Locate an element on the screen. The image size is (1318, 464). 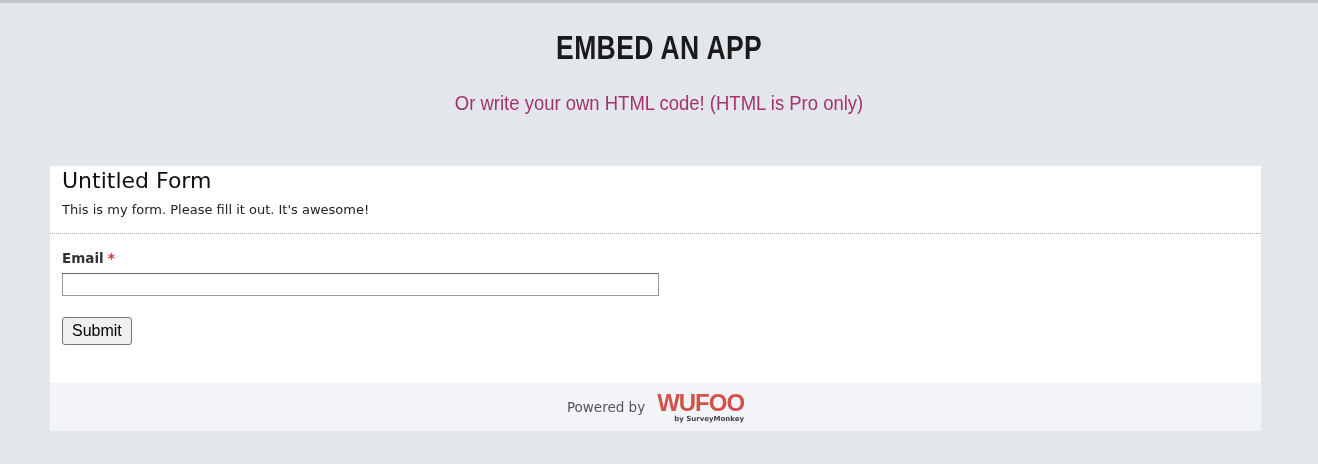
submit-button: Submit is located at coordinates (97, 331).